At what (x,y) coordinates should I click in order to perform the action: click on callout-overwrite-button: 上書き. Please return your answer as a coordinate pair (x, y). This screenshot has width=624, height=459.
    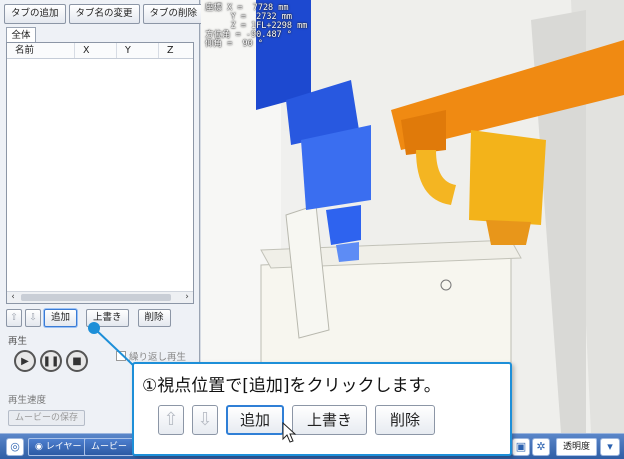
    Looking at the image, I should click on (330, 420).